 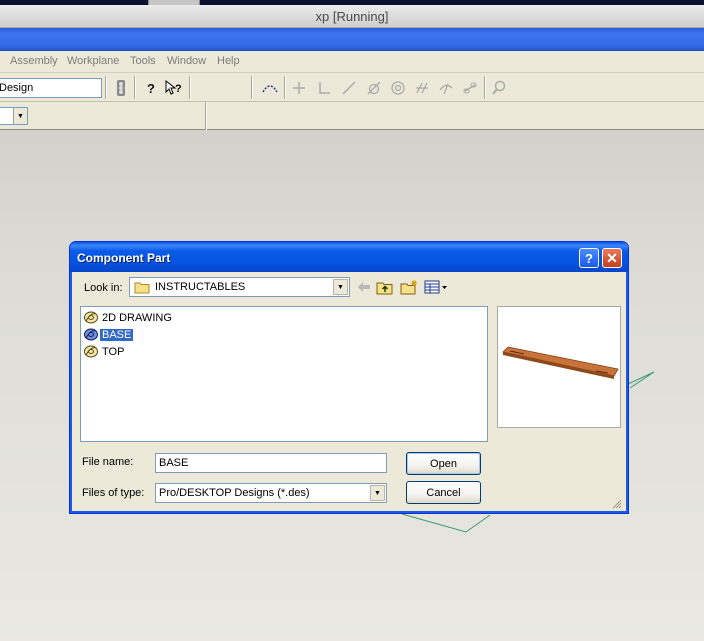 I want to click on close-button: ✕, so click(x=612, y=258).